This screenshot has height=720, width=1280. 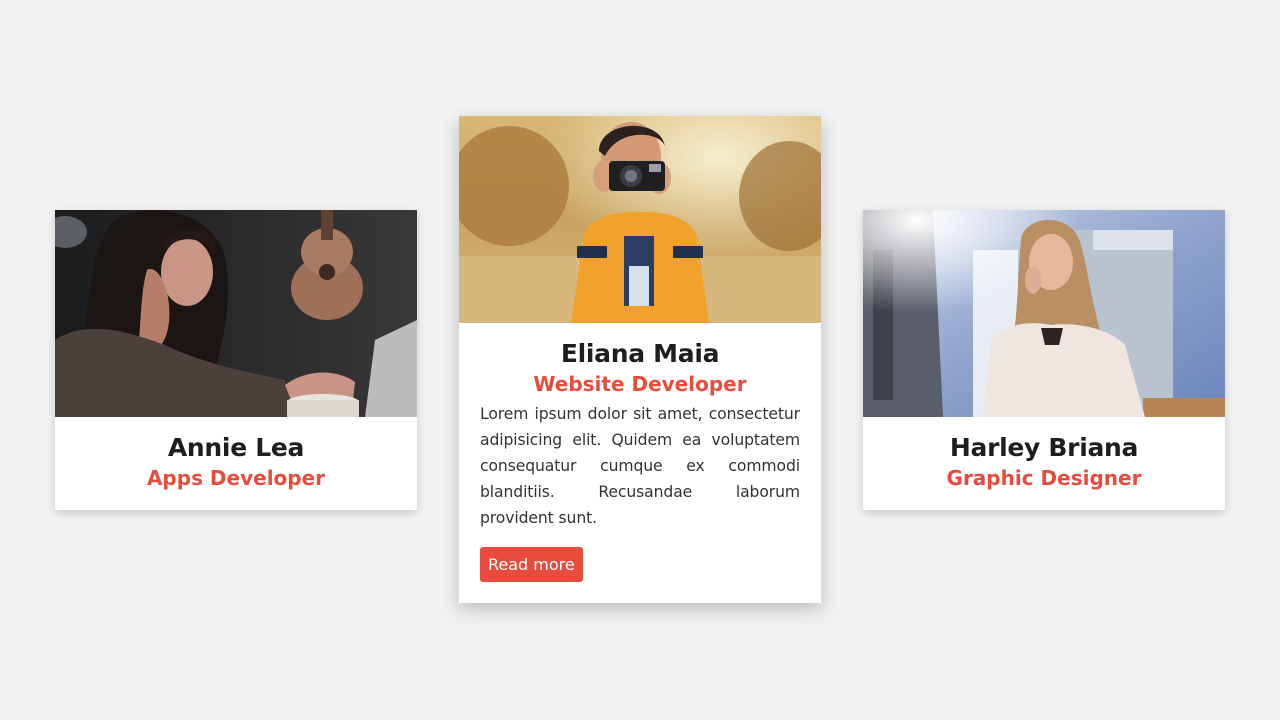 What do you see at coordinates (640, 384) in the screenshot?
I see `profile-role: Website Developer` at bounding box center [640, 384].